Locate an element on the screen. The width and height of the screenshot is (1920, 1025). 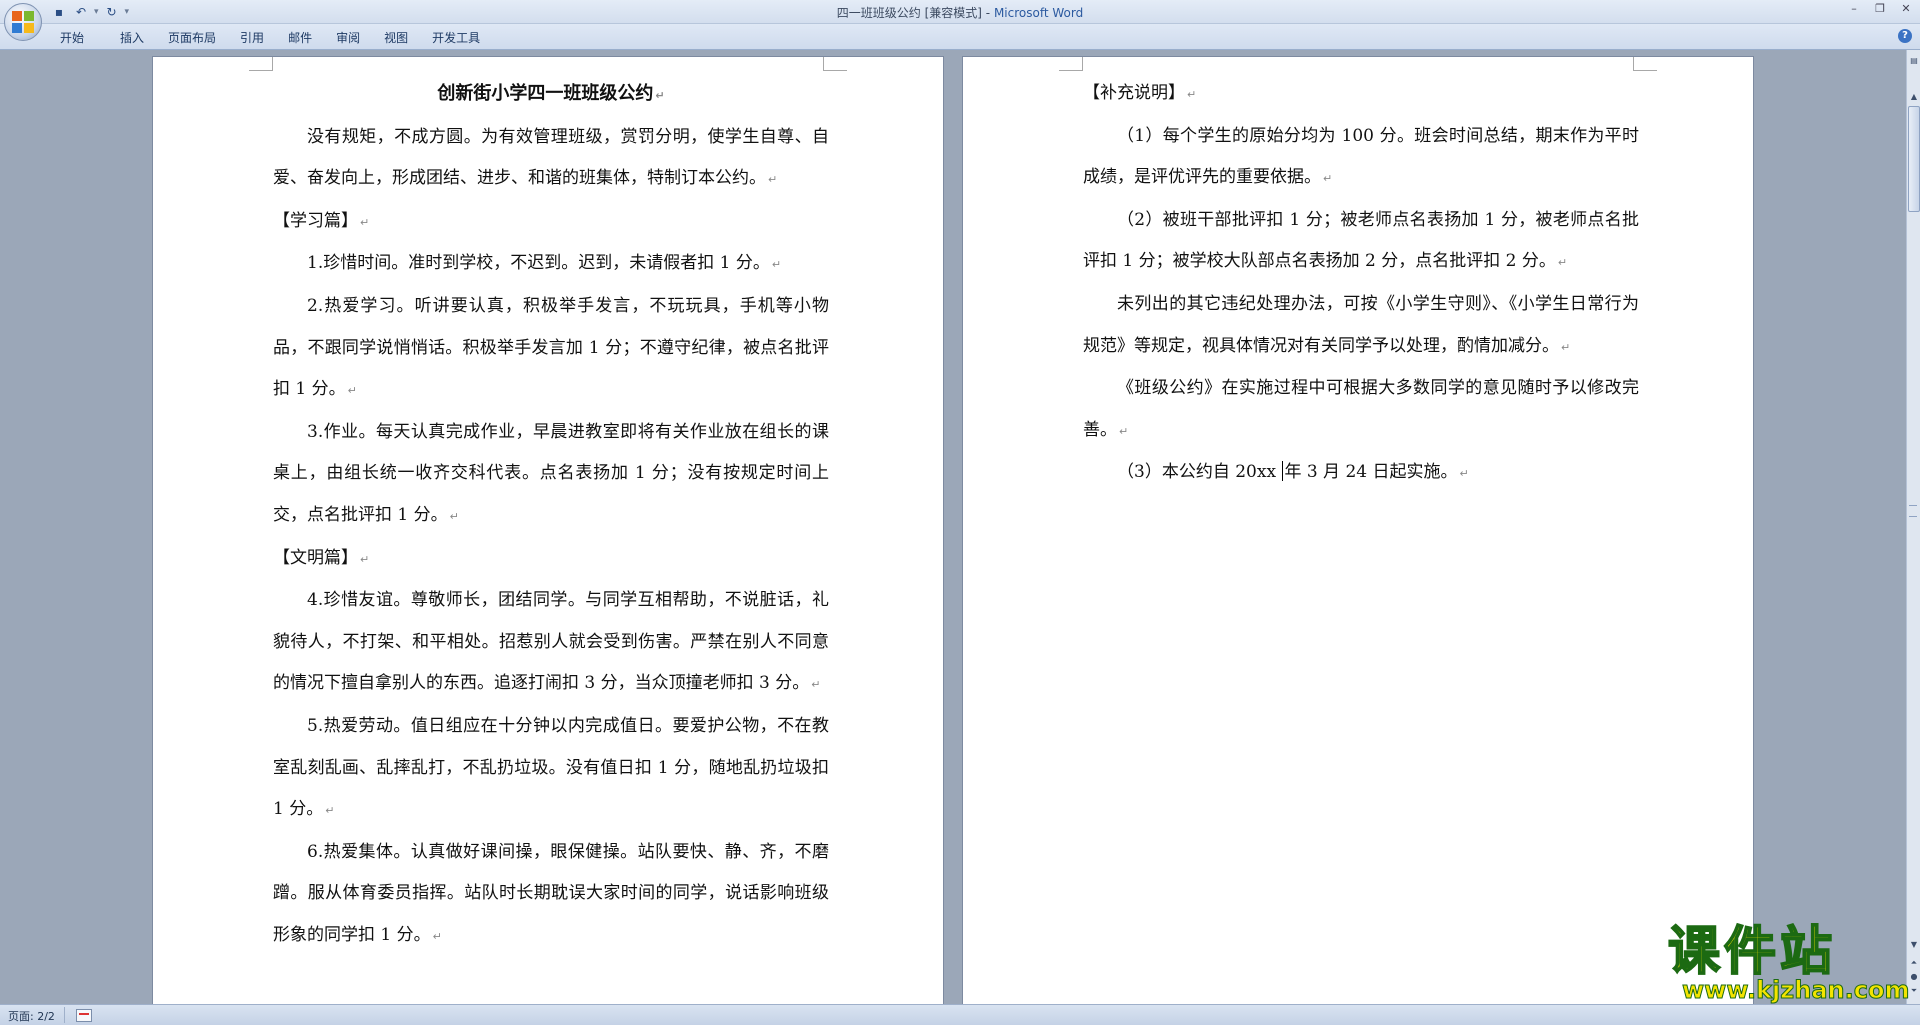
tab-mailings: 邮件 is located at coordinates (300, 38).